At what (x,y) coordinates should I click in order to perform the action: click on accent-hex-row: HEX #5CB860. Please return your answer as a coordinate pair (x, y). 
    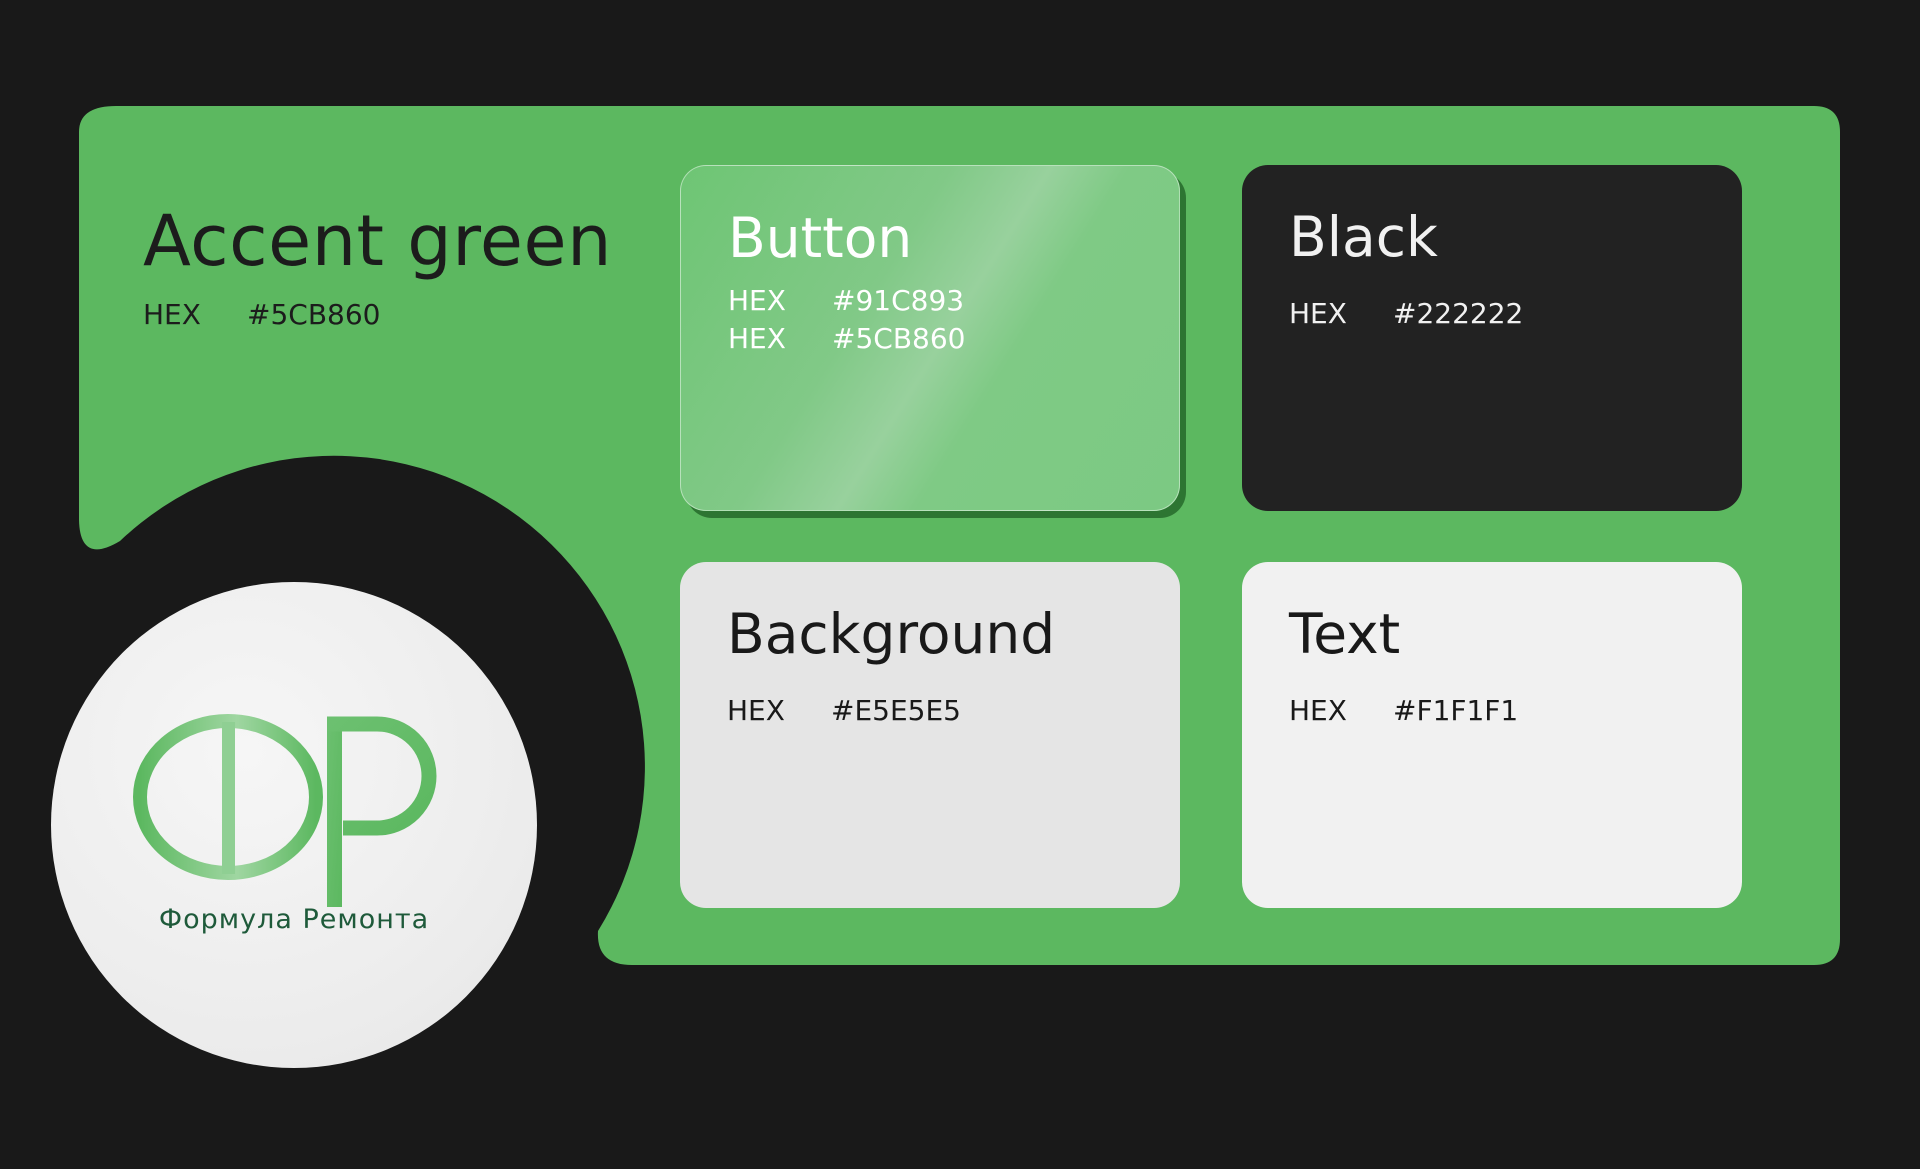
    Looking at the image, I should click on (377, 315).